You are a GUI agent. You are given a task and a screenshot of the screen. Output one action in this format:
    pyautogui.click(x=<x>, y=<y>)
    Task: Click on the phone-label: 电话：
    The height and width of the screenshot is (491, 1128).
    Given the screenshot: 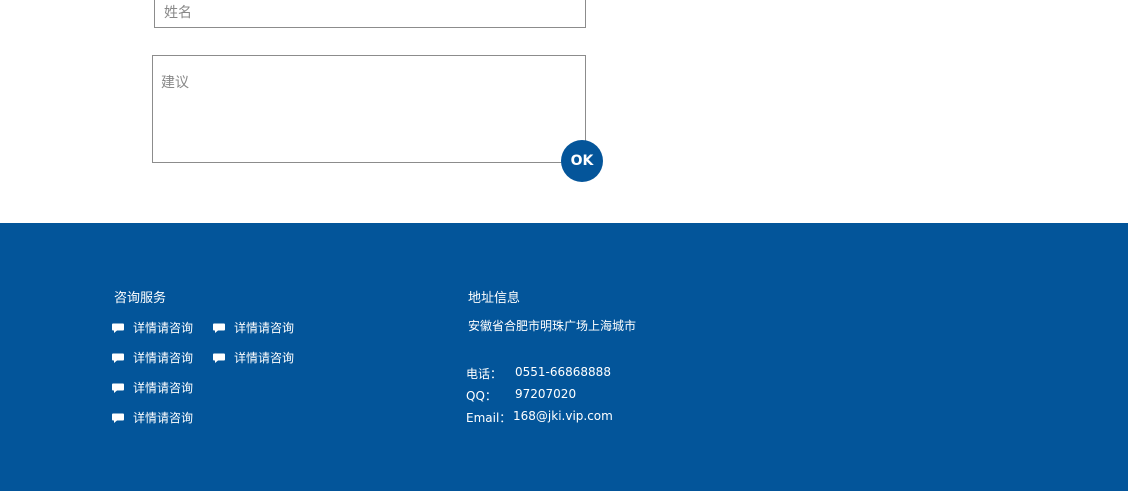 What is the action you would take?
    pyautogui.click(x=484, y=374)
    